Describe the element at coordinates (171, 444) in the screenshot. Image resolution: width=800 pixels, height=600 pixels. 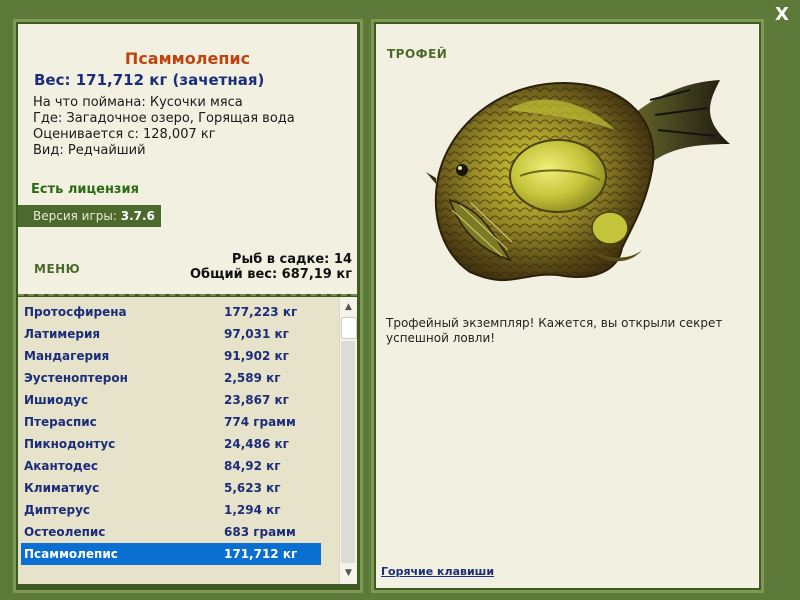
I see `list-item: Пикнодонтус 24,486 кг` at that location.